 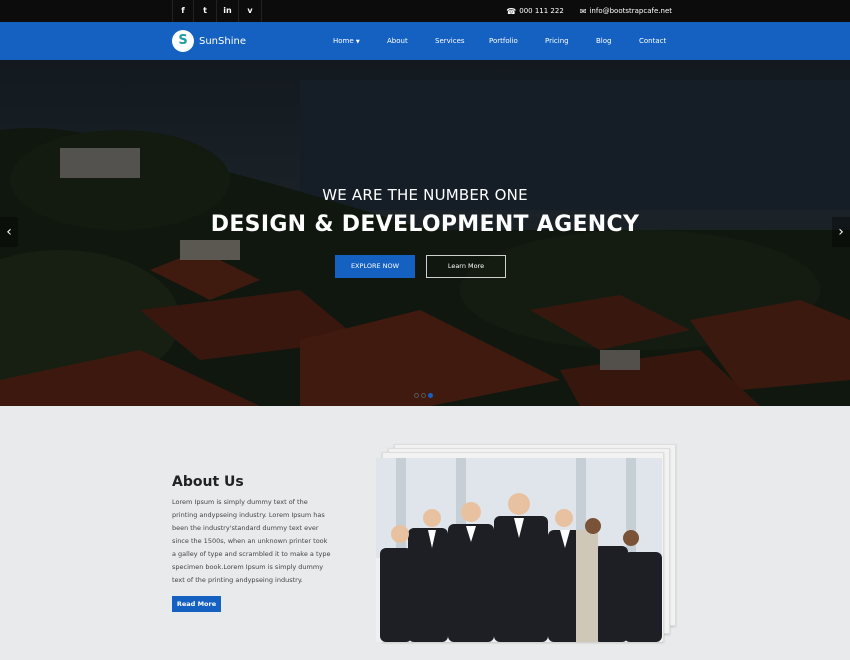 I want to click on read-more-button: Read More, so click(x=196, y=604).